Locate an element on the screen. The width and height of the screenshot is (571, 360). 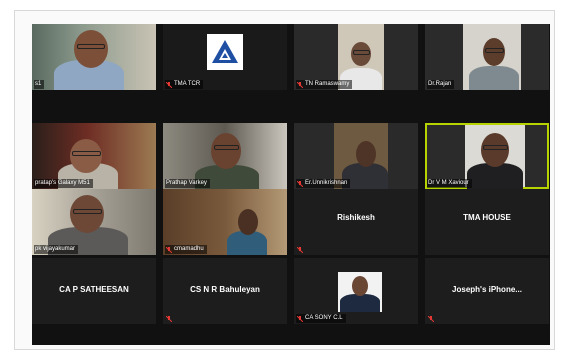
participant-name-tag: CA SONY C.L is located at coordinates (321, 318).